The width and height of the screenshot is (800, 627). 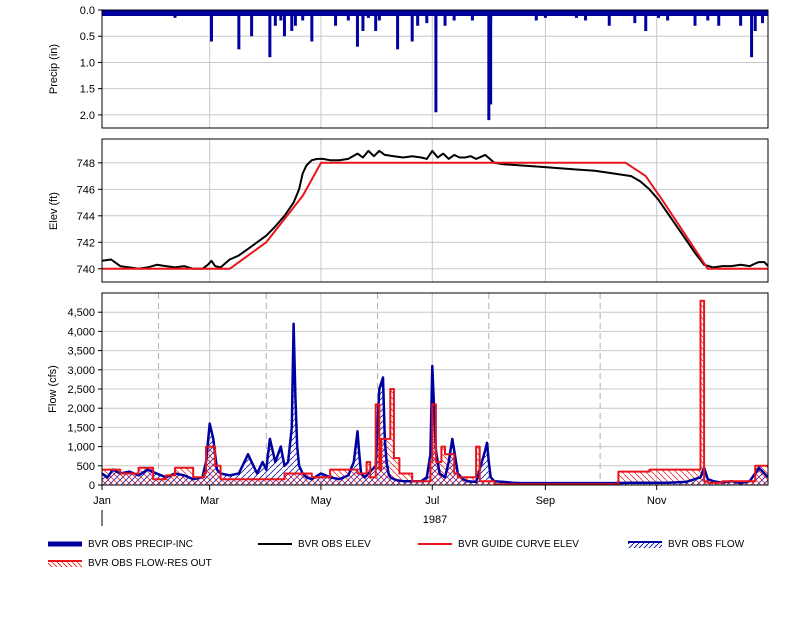 What do you see at coordinates (435, 544) in the screenshot?
I see `legend-swatch-red-line-icon` at bounding box center [435, 544].